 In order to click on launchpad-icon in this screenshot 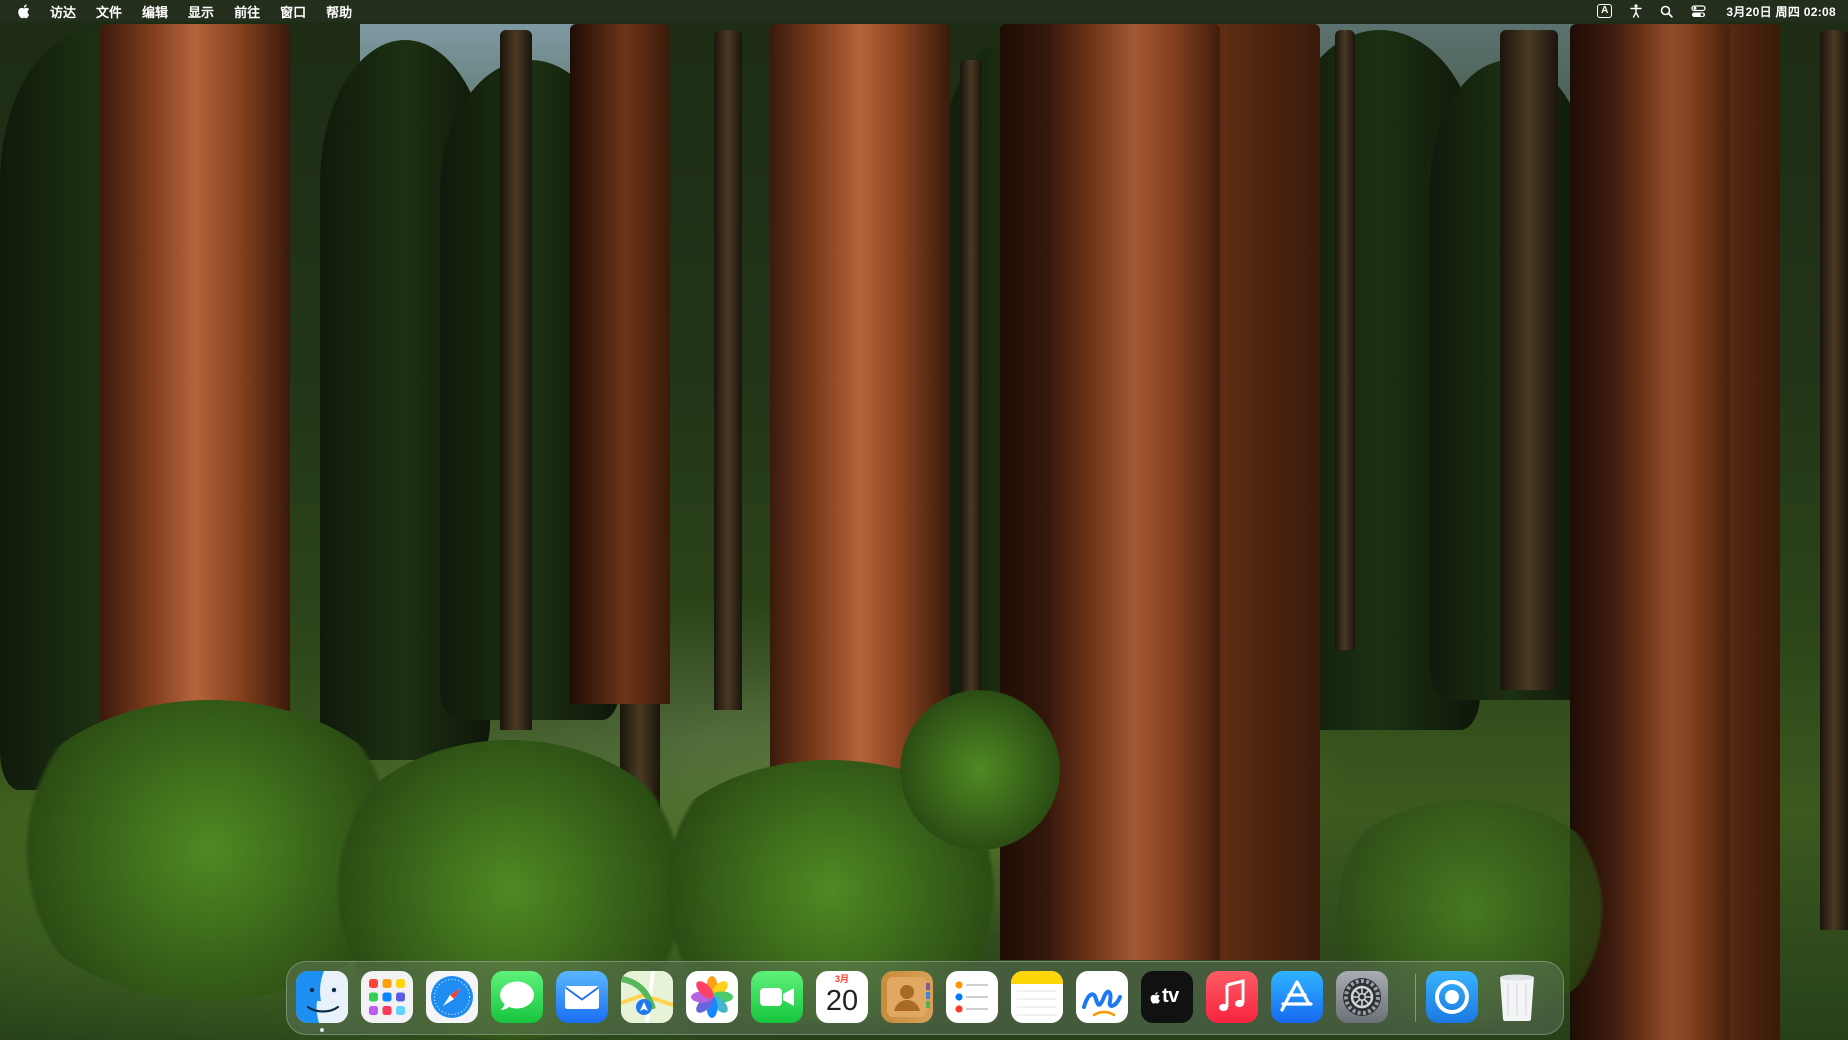, I will do `click(387, 997)`.